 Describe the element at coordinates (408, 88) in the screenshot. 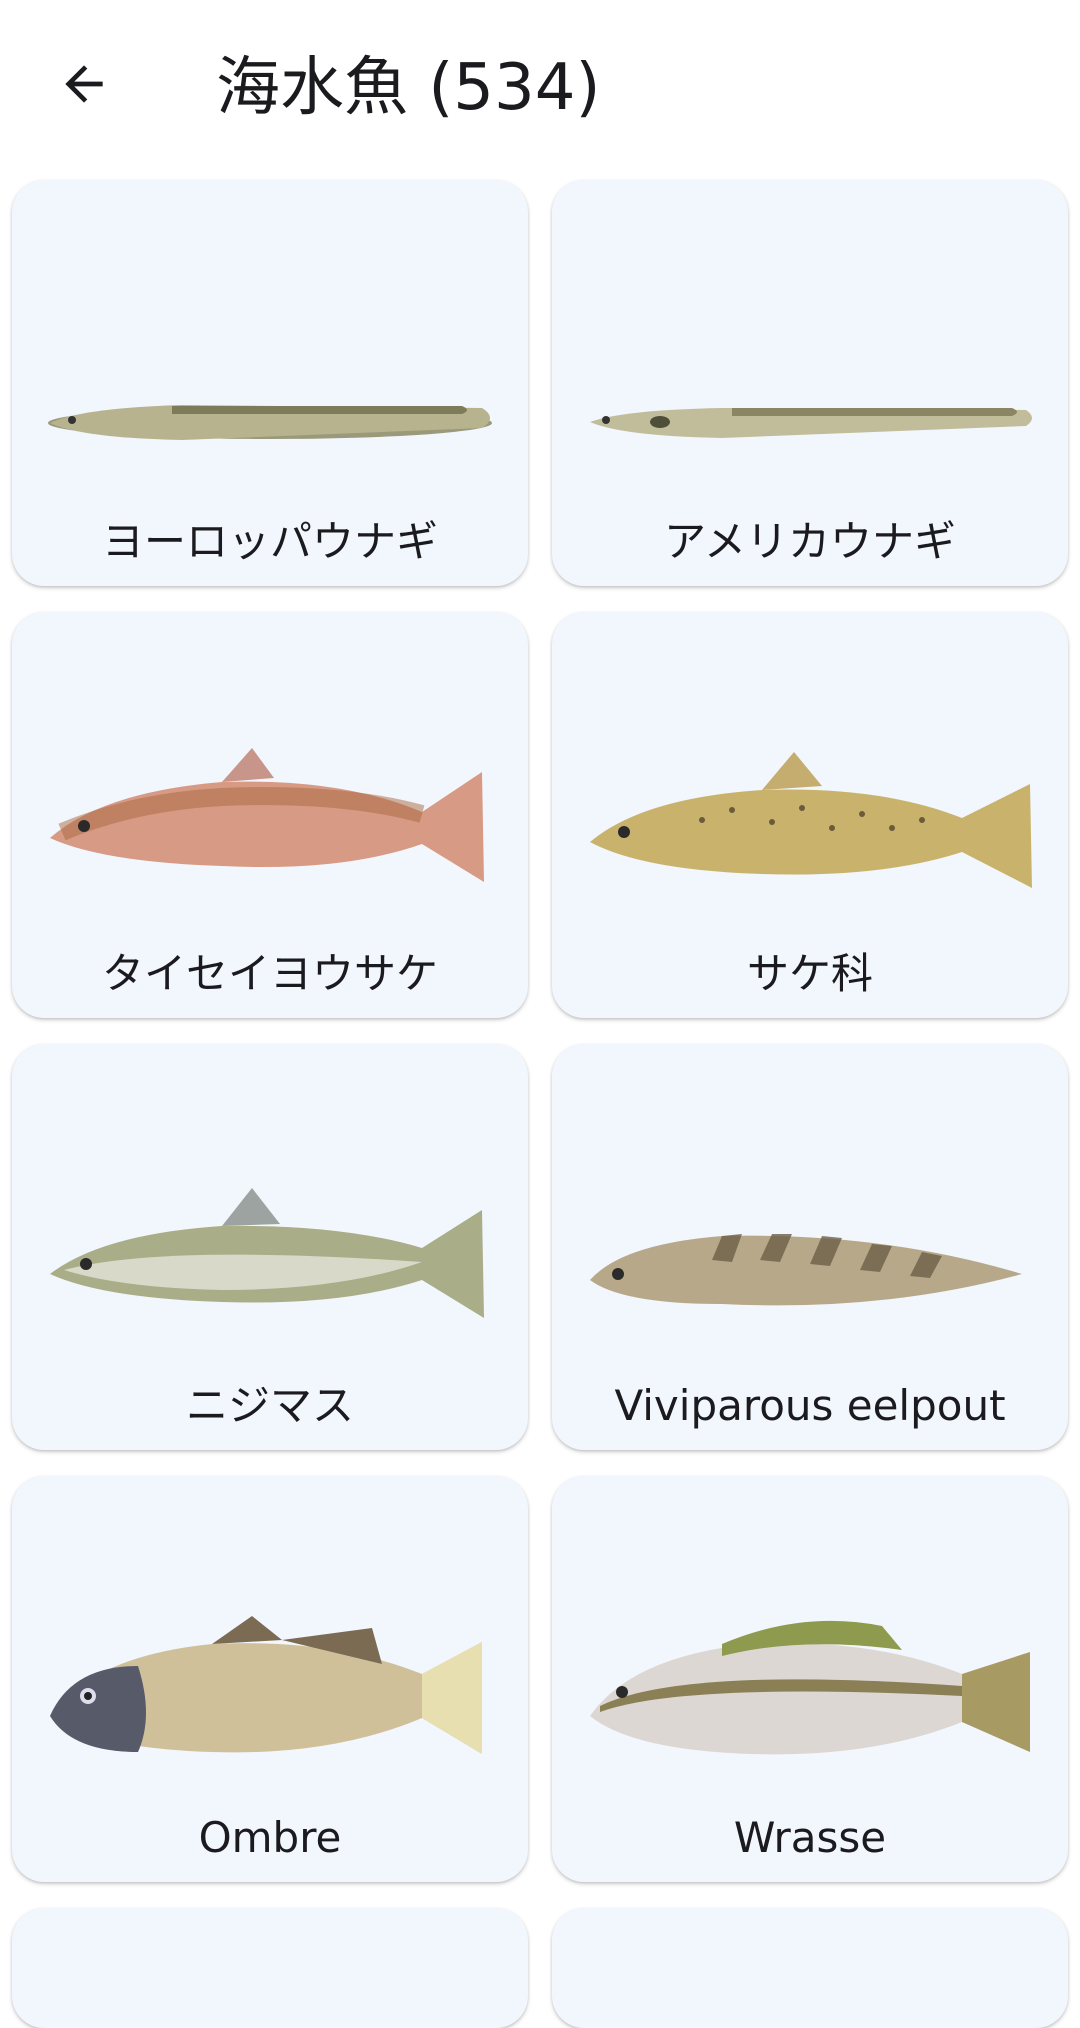

I see `page-title: 海水魚 (534)` at that location.